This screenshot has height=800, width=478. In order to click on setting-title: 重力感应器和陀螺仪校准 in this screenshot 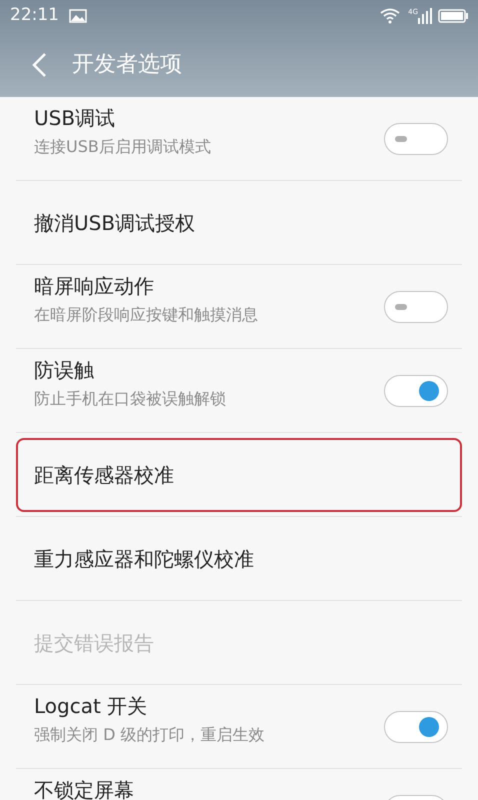, I will do `click(144, 559)`.